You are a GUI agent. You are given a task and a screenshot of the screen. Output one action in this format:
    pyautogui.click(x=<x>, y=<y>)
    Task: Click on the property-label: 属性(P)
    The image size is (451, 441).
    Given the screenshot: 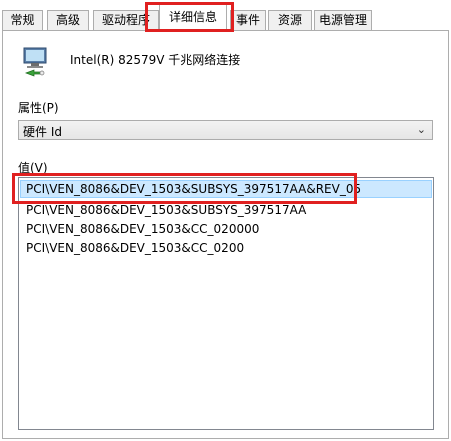 What is the action you would take?
    pyautogui.click(x=38, y=108)
    